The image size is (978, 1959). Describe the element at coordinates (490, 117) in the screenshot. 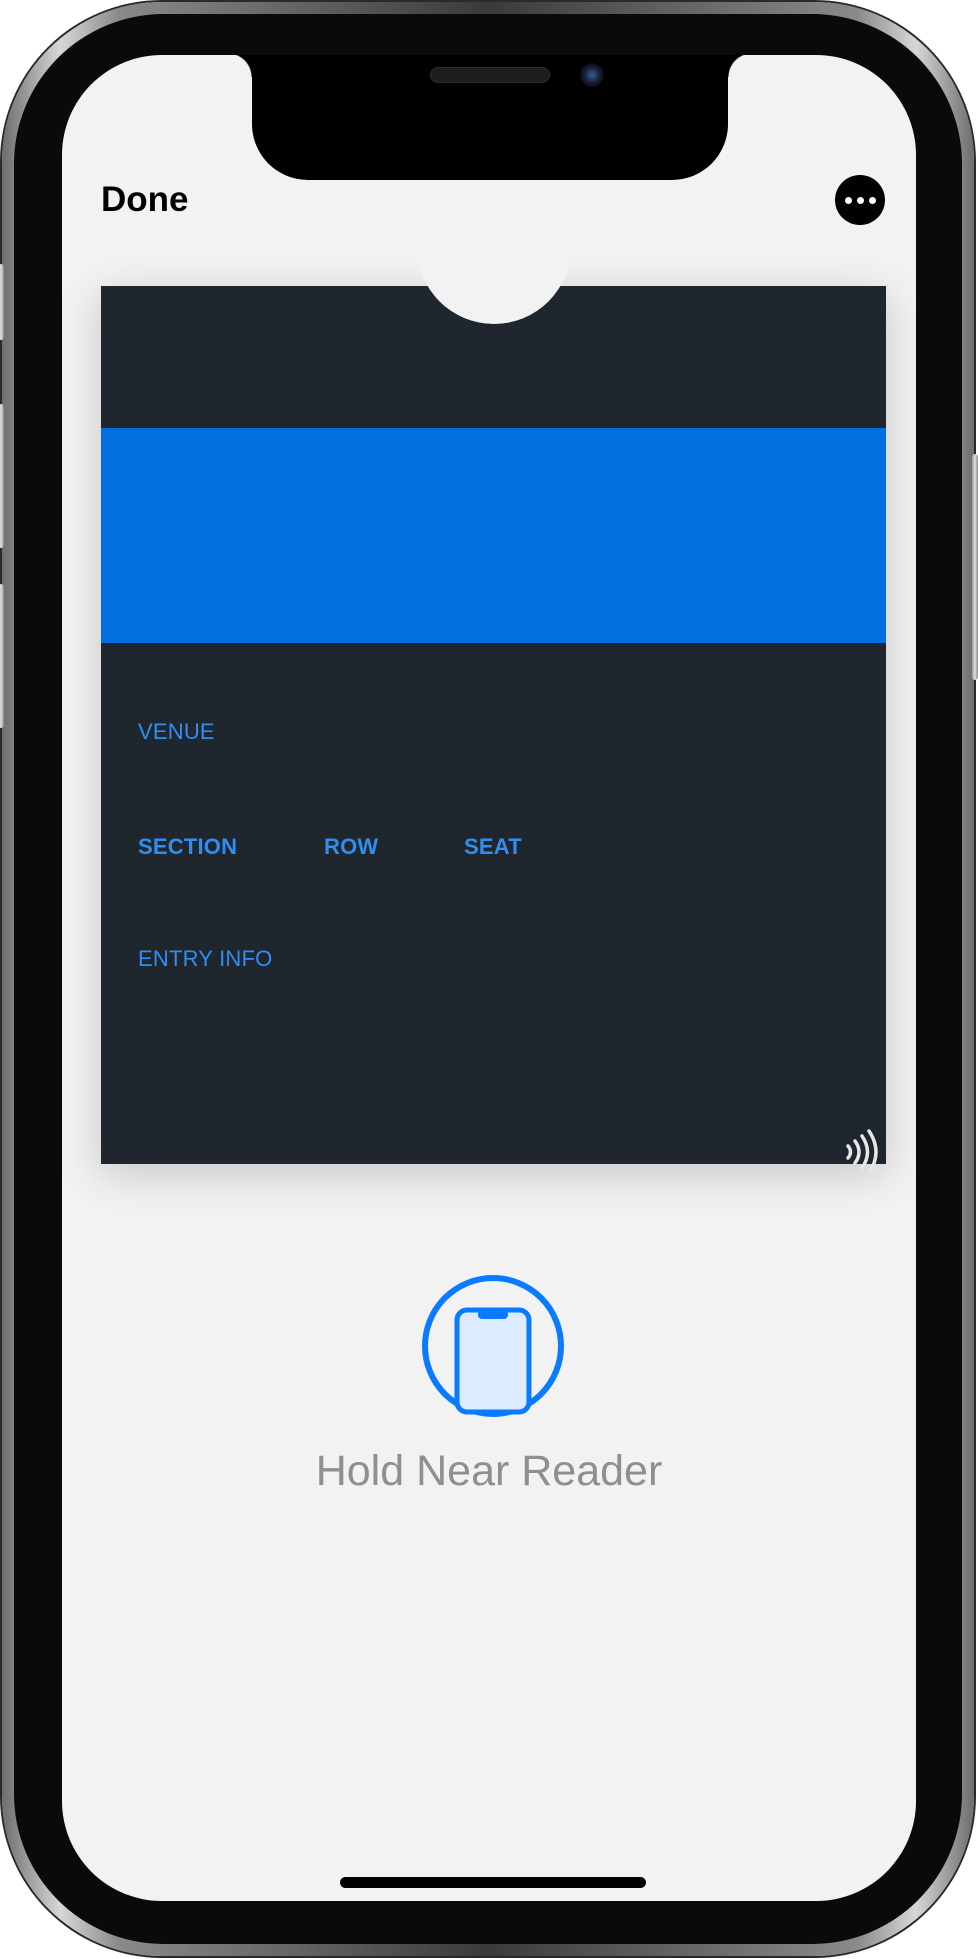

I see `notch` at that location.